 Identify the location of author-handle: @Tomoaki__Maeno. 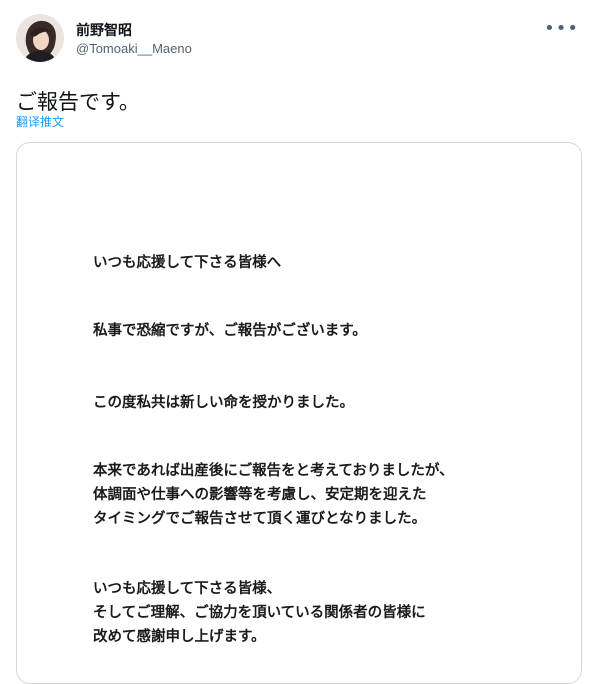
(134, 48).